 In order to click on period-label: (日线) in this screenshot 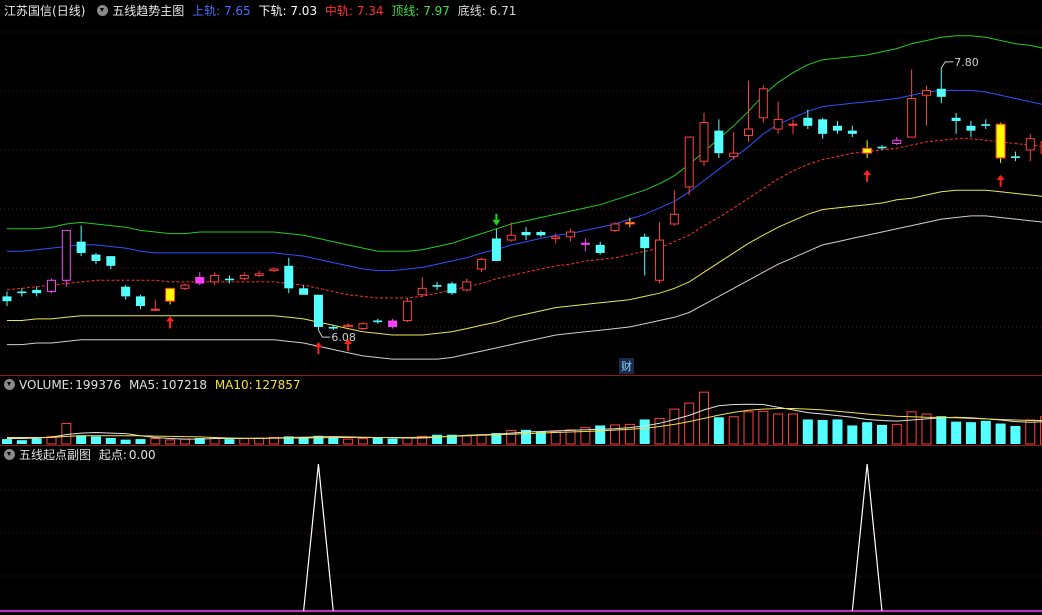, I will do `click(68, 11)`.